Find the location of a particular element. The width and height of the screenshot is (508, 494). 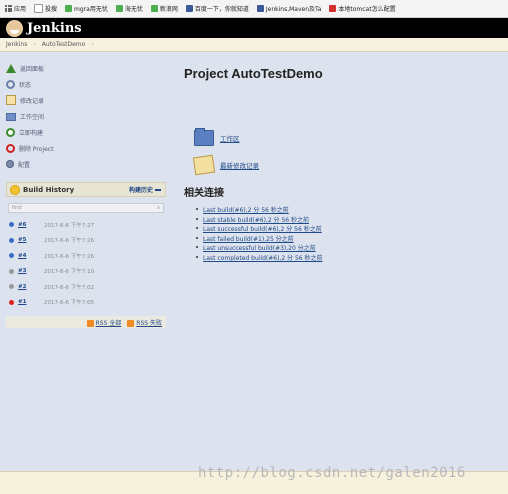

watermark: http://blog.csdn.net/galen2016 is located at coordinates (332, 473).